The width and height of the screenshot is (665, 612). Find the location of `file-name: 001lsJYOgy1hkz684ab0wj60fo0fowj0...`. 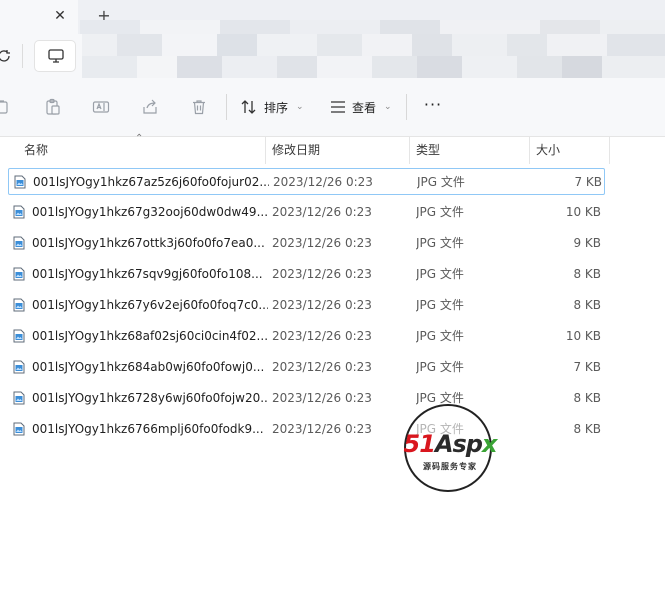

file-name: 001lsJYOgy1hkz684ab0wj60fo0fowj0... is located at coordinates (148, 367).